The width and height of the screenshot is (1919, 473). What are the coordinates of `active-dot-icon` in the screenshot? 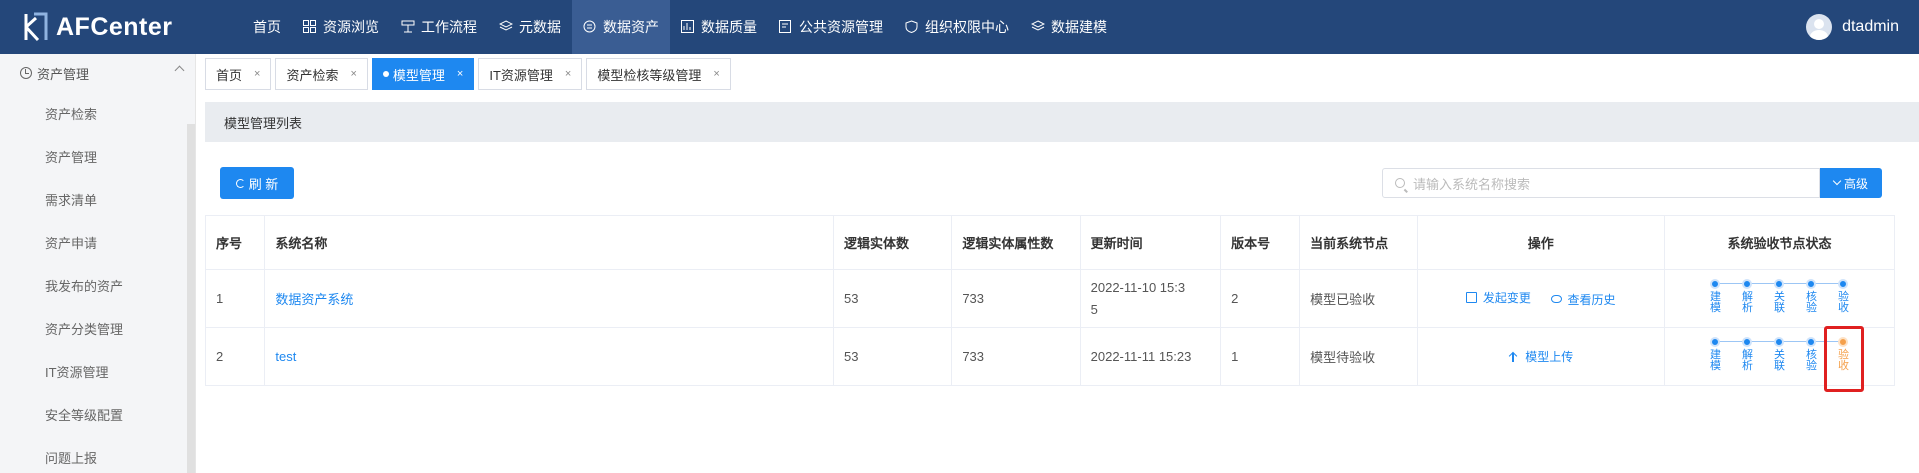 It's located at (385, 74).